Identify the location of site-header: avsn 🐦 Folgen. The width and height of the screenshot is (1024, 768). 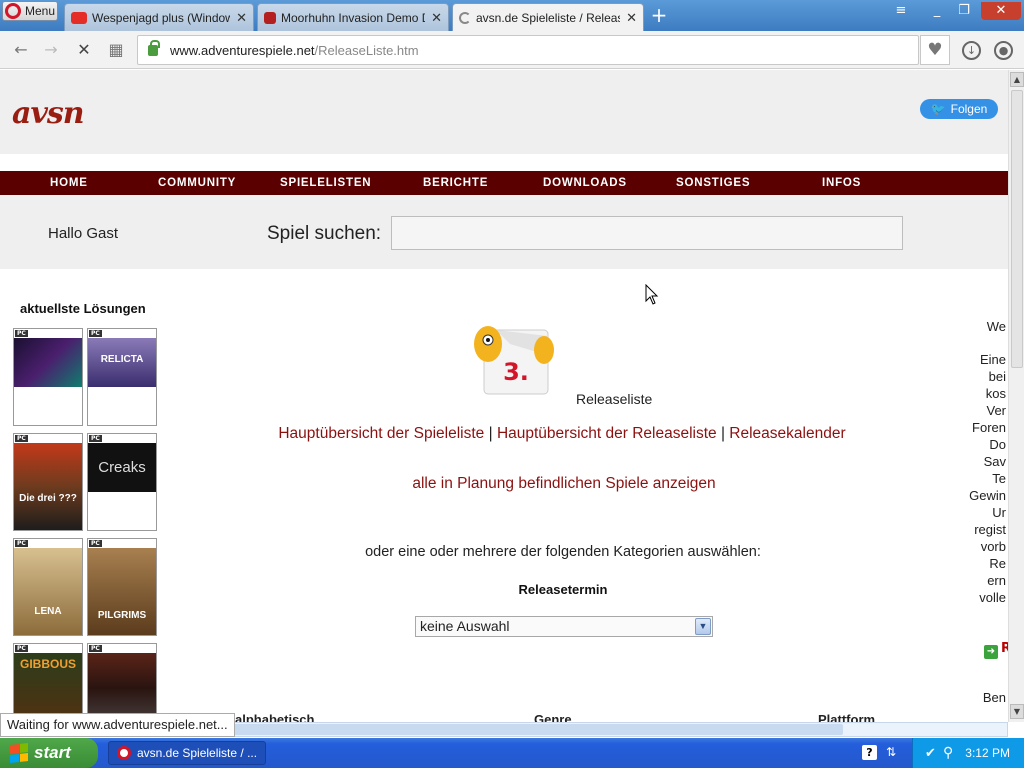
(504, 112).